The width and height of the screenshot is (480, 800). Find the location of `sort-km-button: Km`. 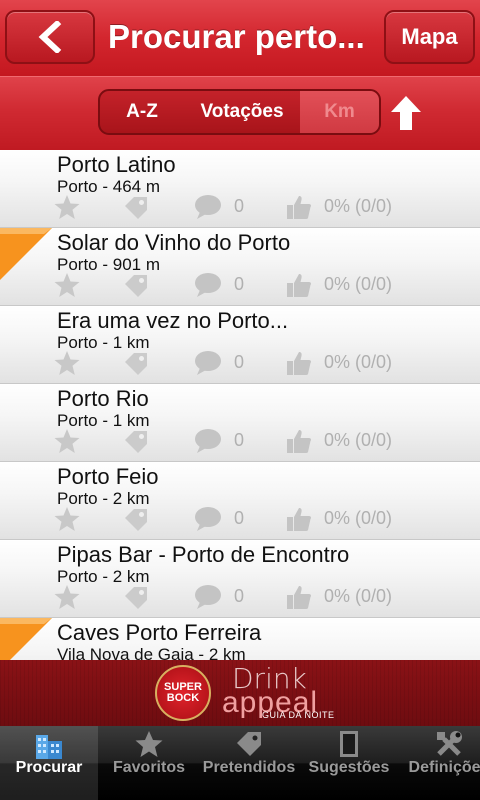

sort-km-button: Km is located at coordinates (339, 112).